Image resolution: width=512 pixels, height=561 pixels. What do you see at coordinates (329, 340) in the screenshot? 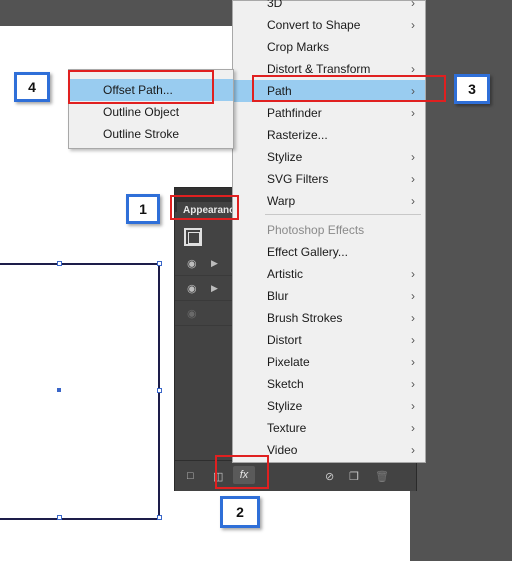
I see `menu-item-distort: Distort ›` at bounding box center [329, 340].